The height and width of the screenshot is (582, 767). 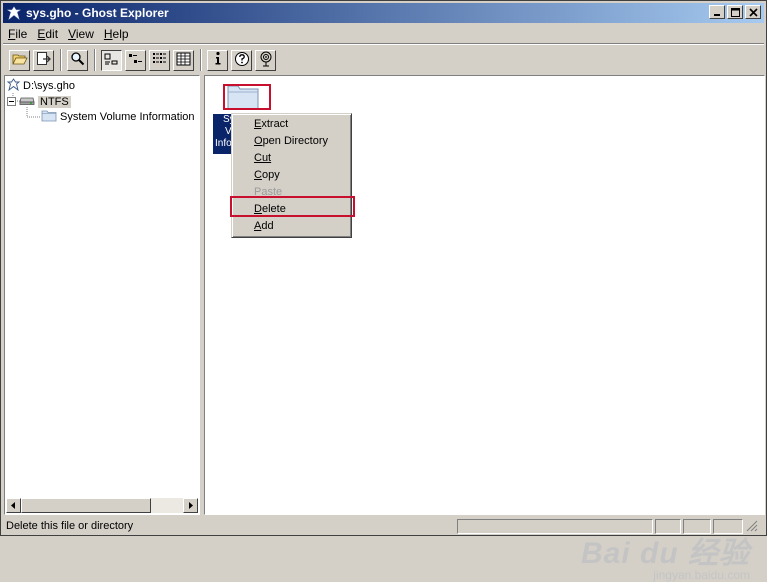 I want to click on collapse-toggle-icon, so click(x=11, y=101).